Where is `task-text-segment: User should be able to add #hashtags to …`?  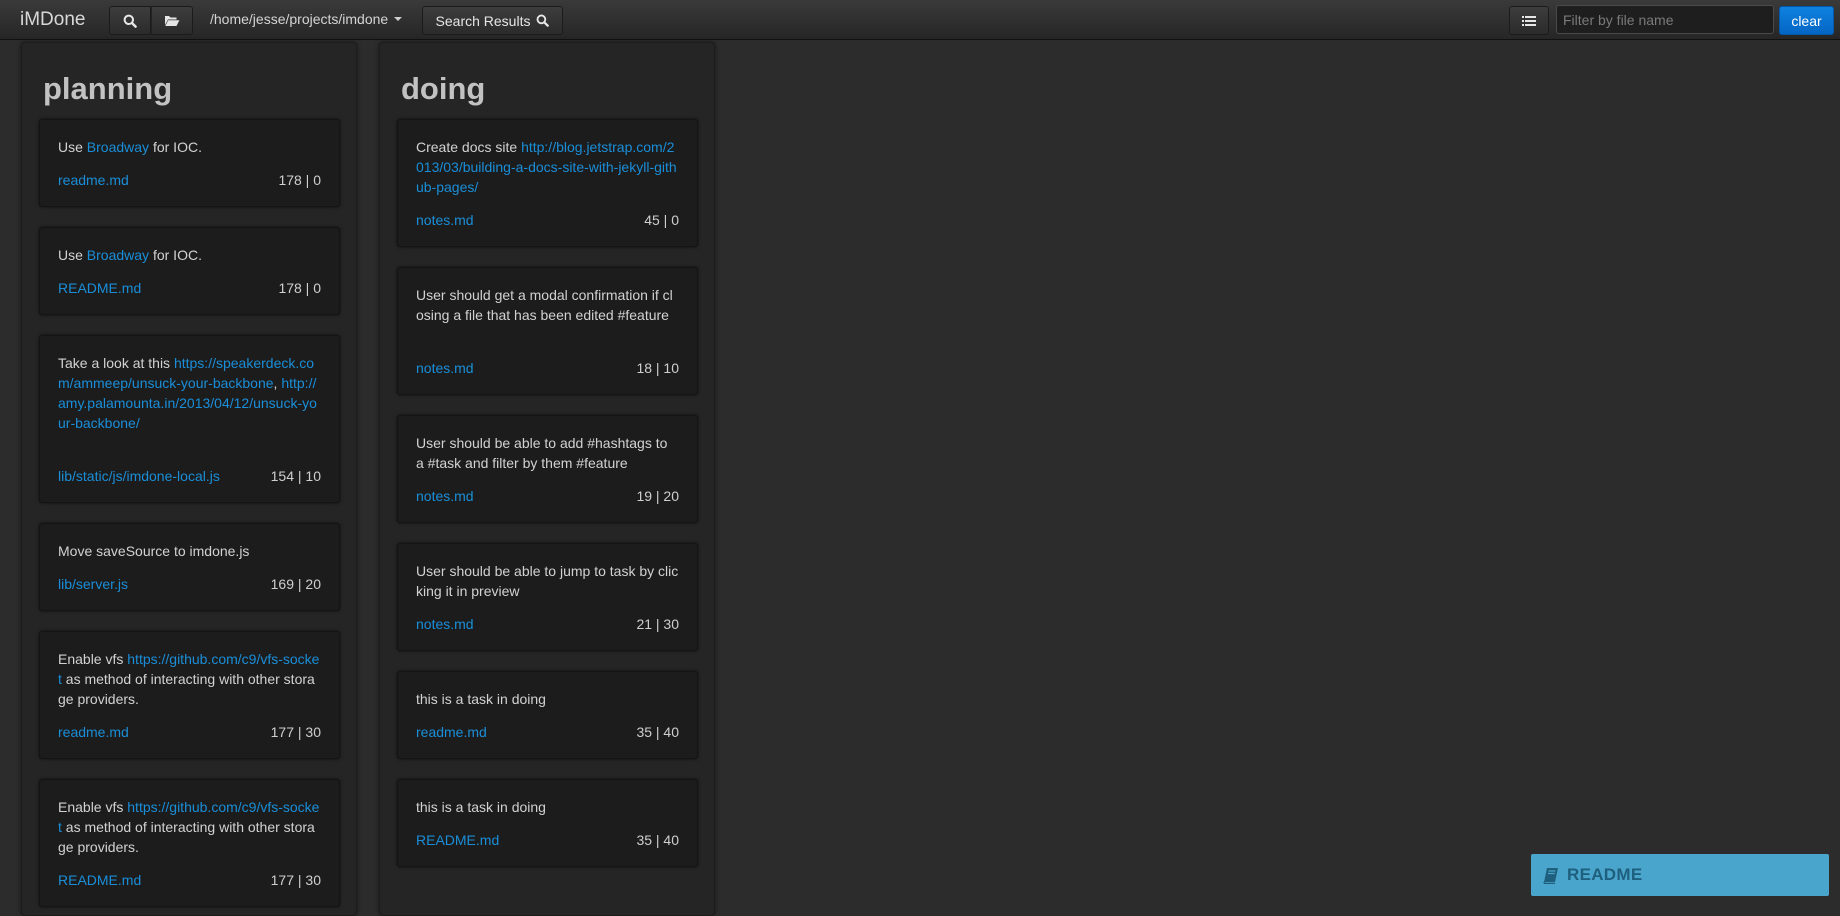 task-text-segment: User should be able to add #hashtags to … is located at coordinates (542, 453).